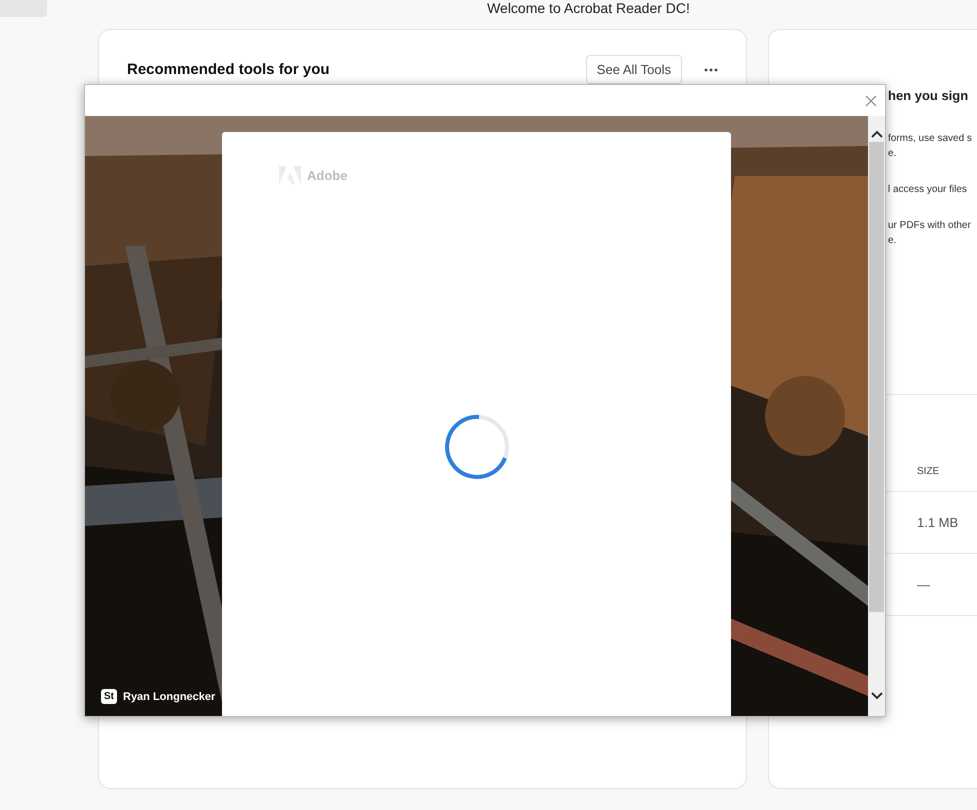  What do you see at coordinates (327, 175) in the screenshot?
I see `brand-name: Adobe` at bounding box center [327, 175].